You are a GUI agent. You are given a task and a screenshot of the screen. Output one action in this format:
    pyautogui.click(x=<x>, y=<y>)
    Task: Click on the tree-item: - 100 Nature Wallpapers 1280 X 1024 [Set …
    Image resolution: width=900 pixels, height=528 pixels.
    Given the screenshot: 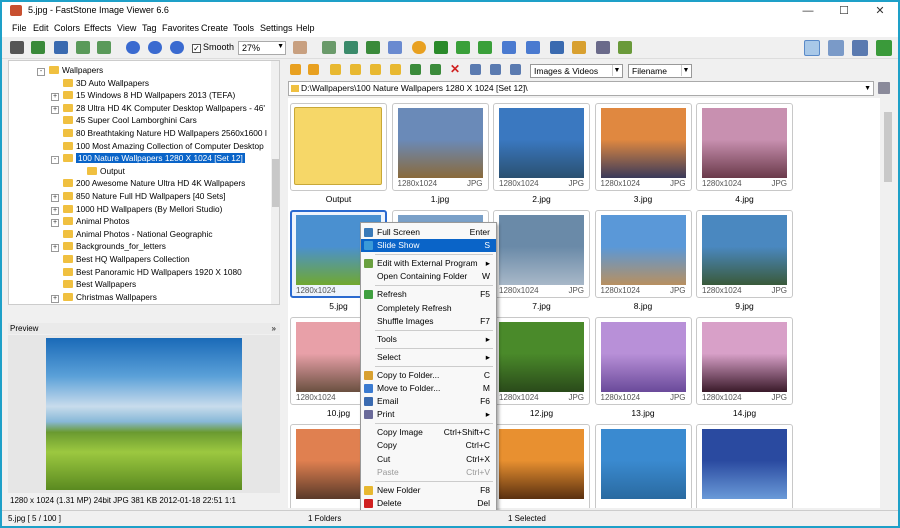 What is the action you would take?
    pyautogui.click(x=148, y=158)
    